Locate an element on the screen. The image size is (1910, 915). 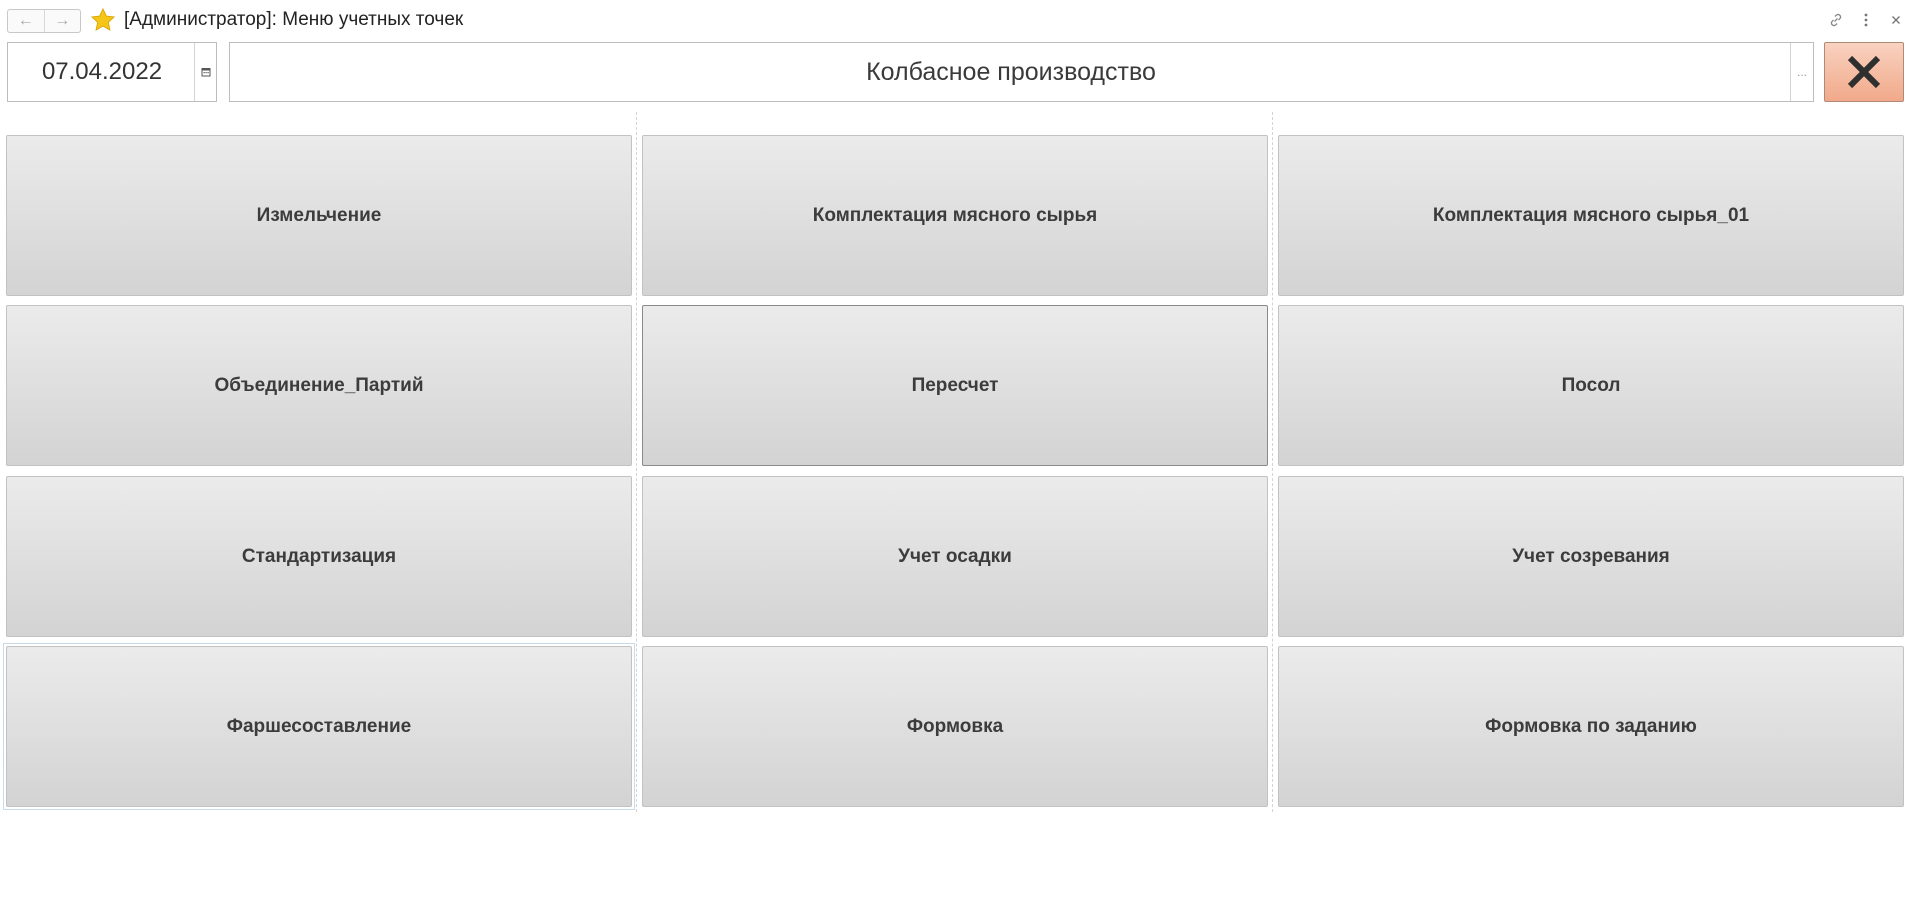
button-formovka-po-zadaniyu: Формовка по заданию is located at coordinates (1591, 726).